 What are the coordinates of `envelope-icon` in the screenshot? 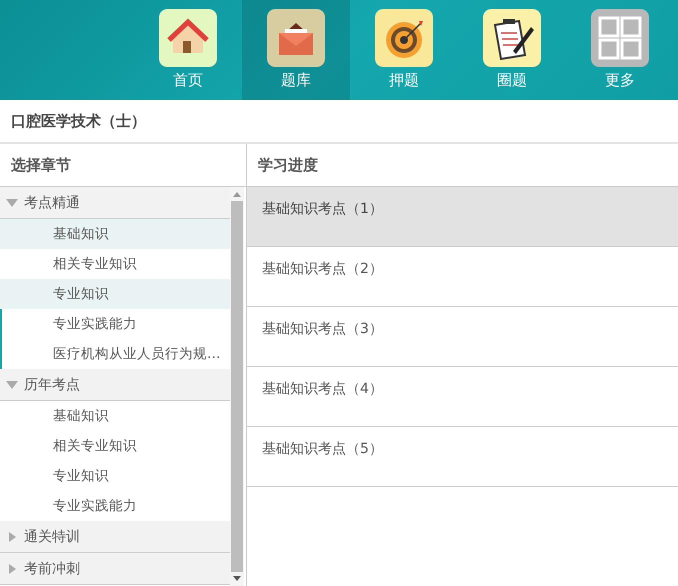 It's located at (296, 38).